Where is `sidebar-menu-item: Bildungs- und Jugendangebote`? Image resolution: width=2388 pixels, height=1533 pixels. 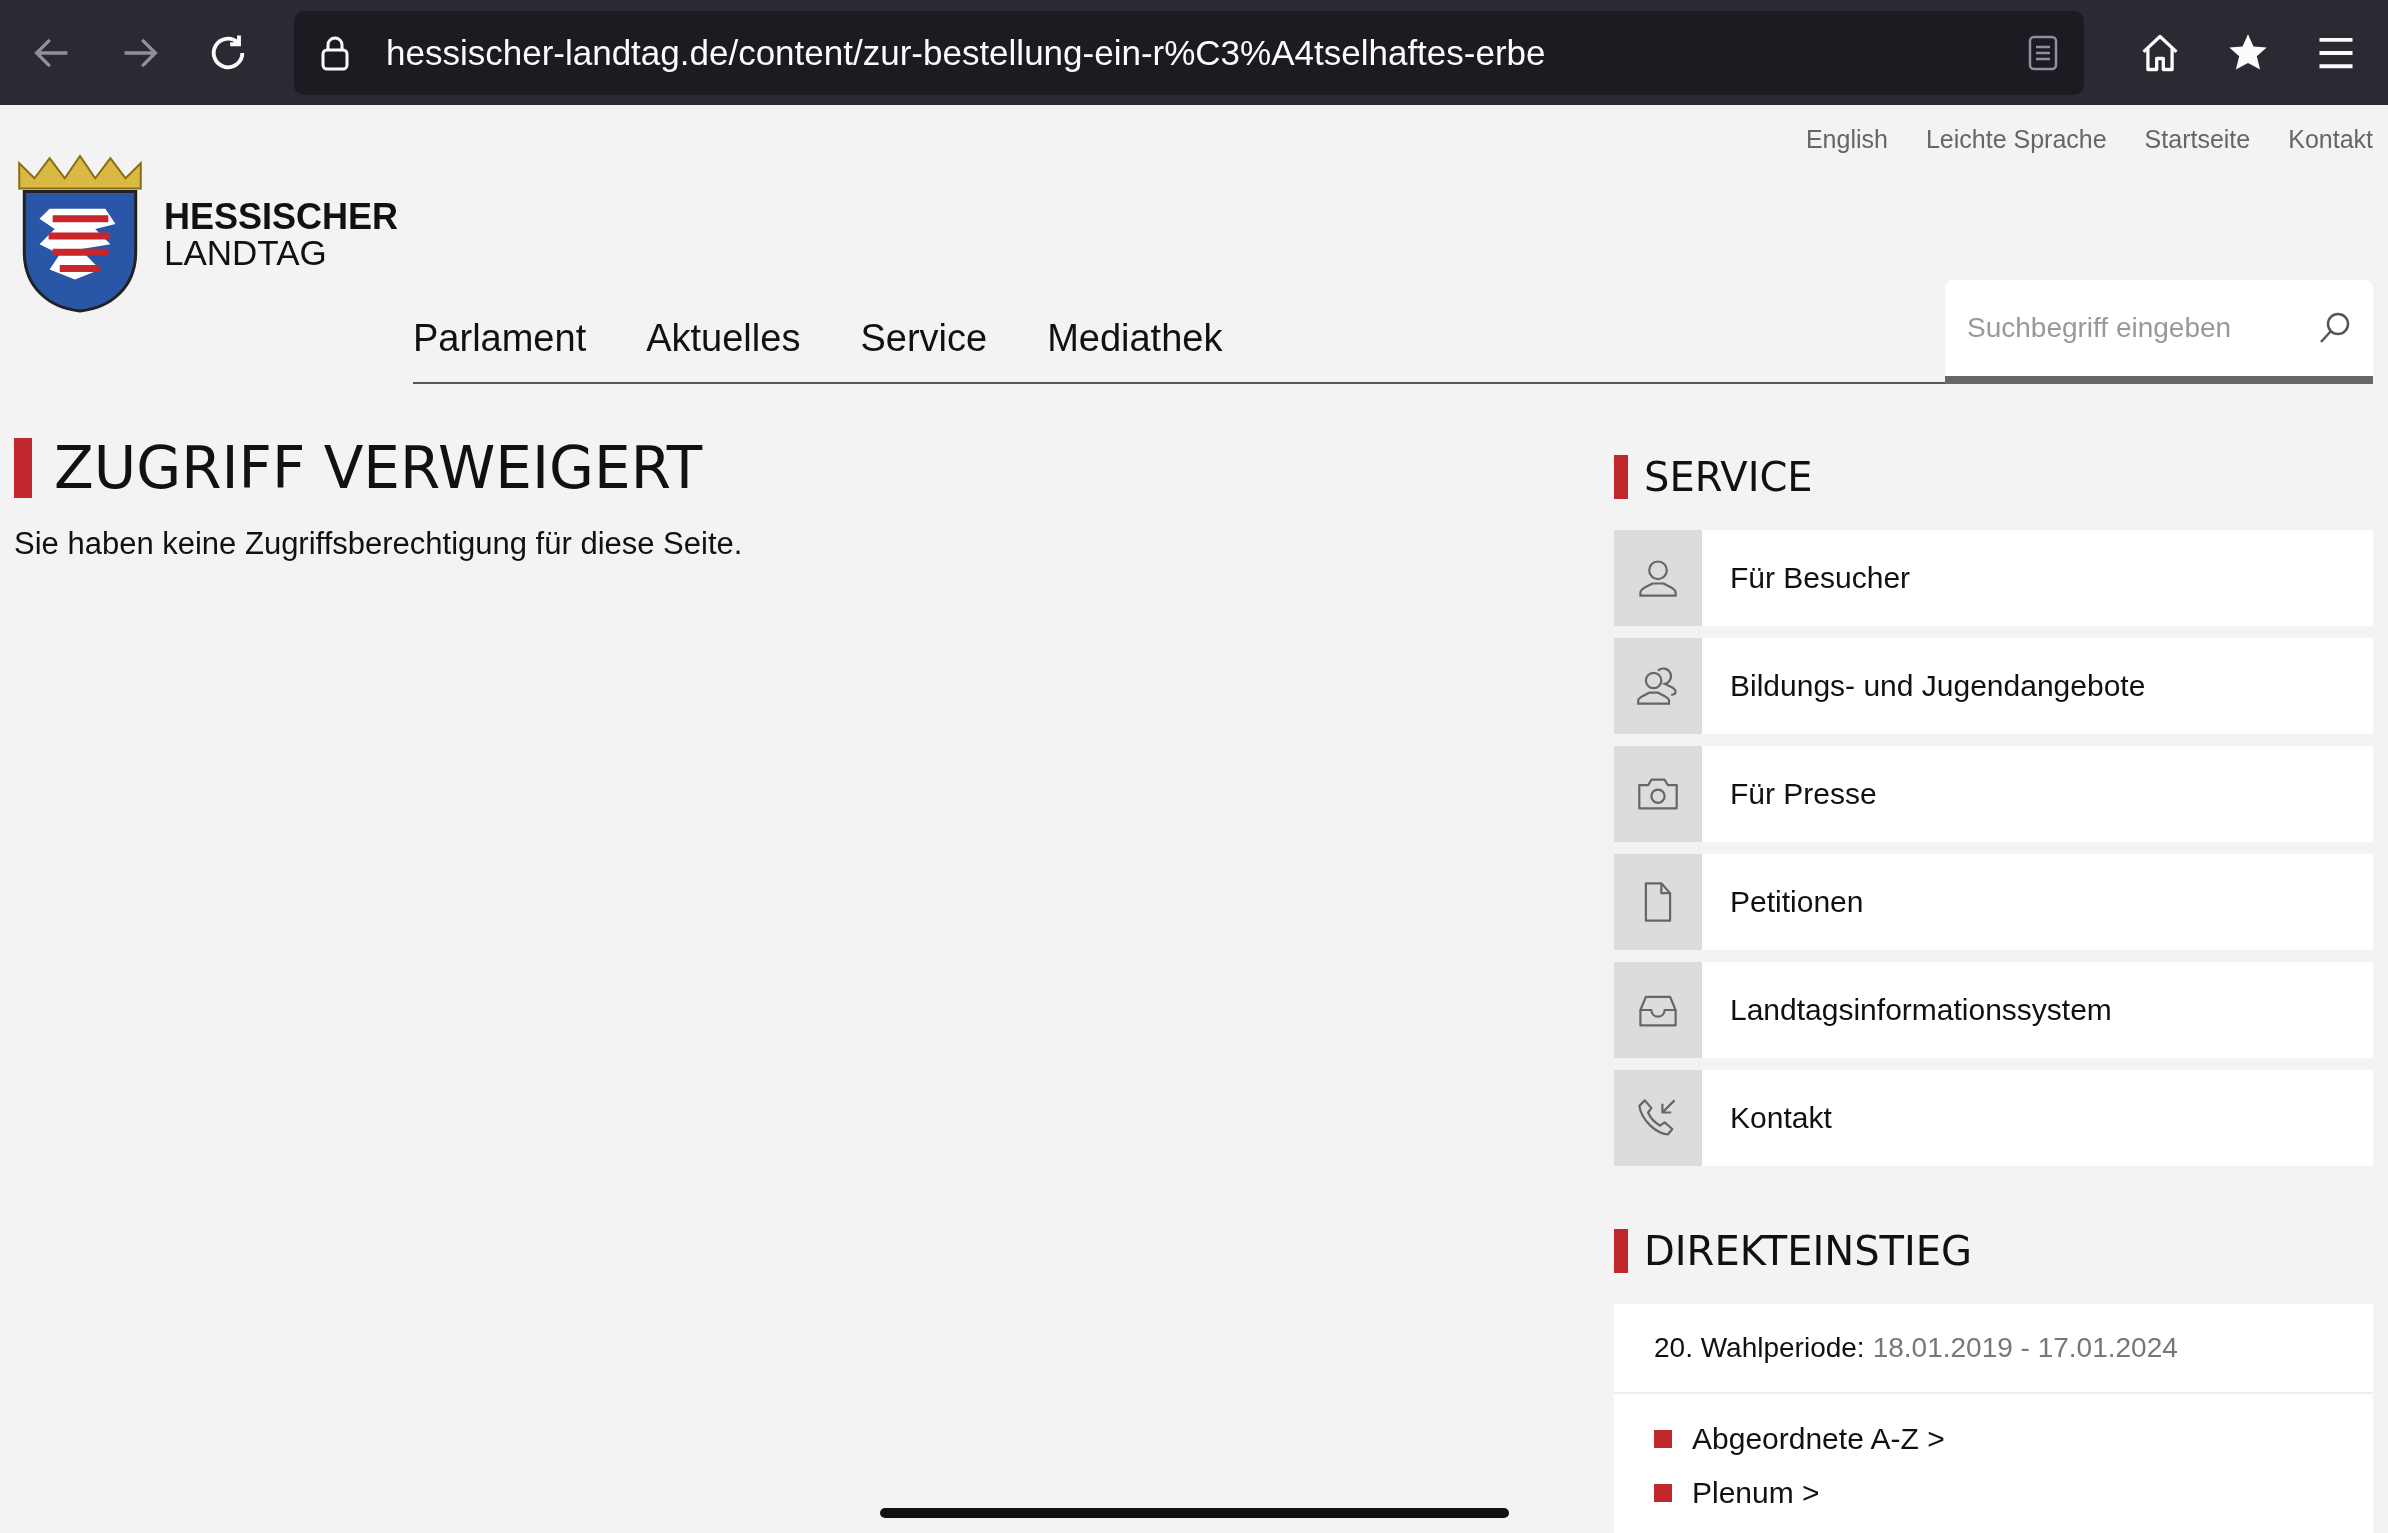
sidebar-menu-item: Bildungs- und Jugendangebote is located at coordinates (1993, 686).